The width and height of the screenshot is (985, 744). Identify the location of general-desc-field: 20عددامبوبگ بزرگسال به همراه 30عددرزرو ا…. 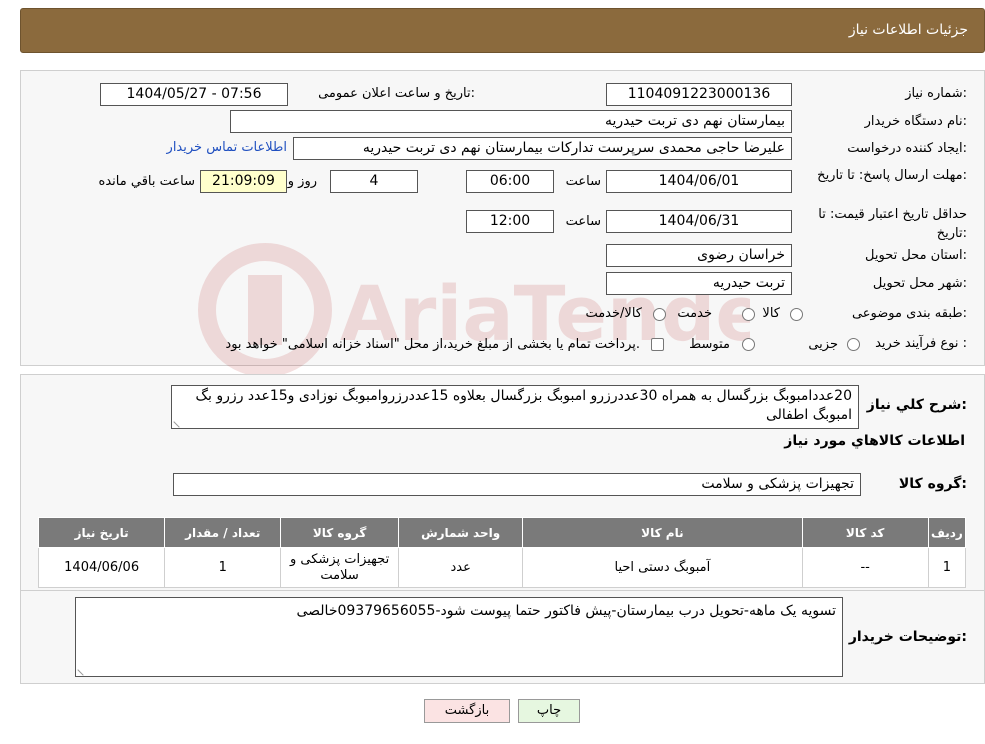
(515, 407).